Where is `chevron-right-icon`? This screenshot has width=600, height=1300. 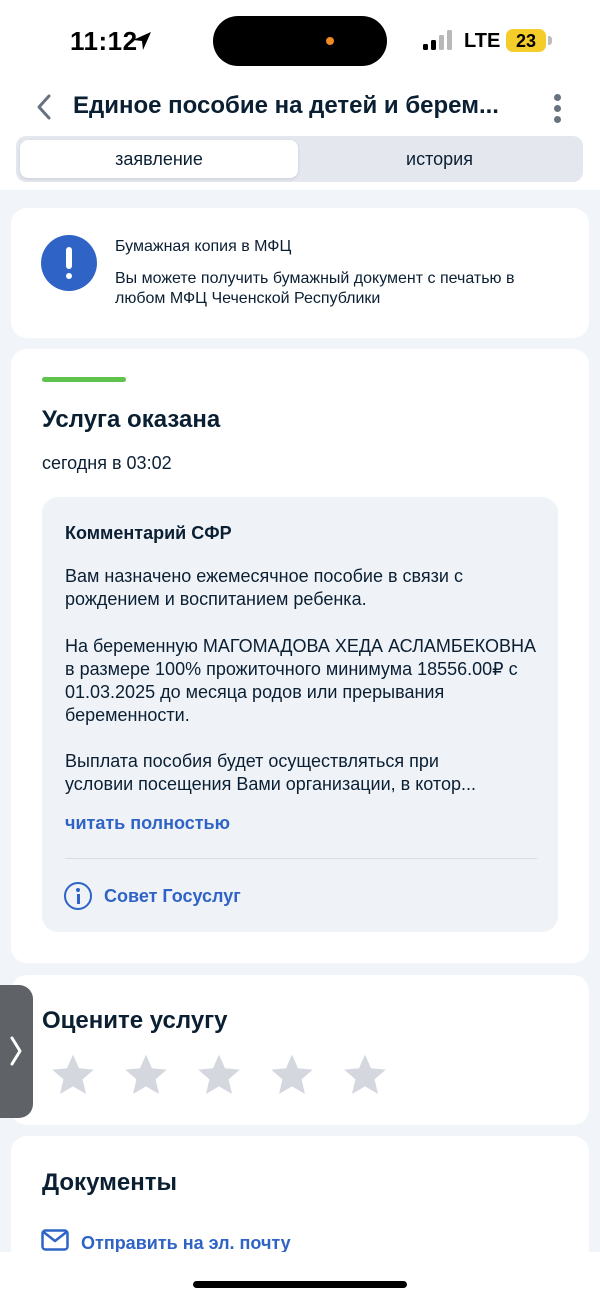
chevron-right-icon is located at coordinates (16, 1051).